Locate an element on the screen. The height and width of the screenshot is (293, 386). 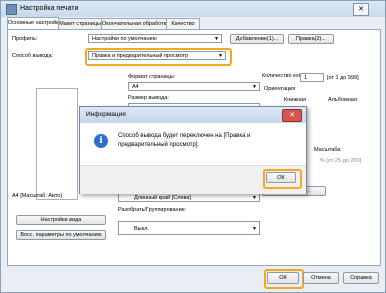
view-settings-button: Настройки вида is located at coordinates (61, 220).